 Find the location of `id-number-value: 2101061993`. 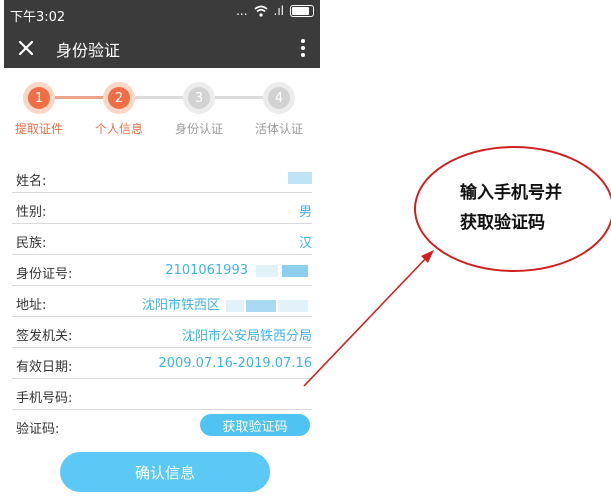

id-number-value: 2101061993 is located at coordinates (236, 270).